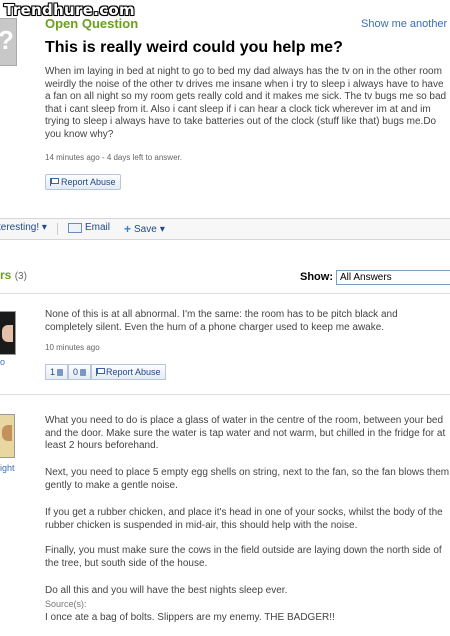 The width and height of the screenshot is (450, 636). I want to click on show-filter-label: Show:, so click(316, 277).